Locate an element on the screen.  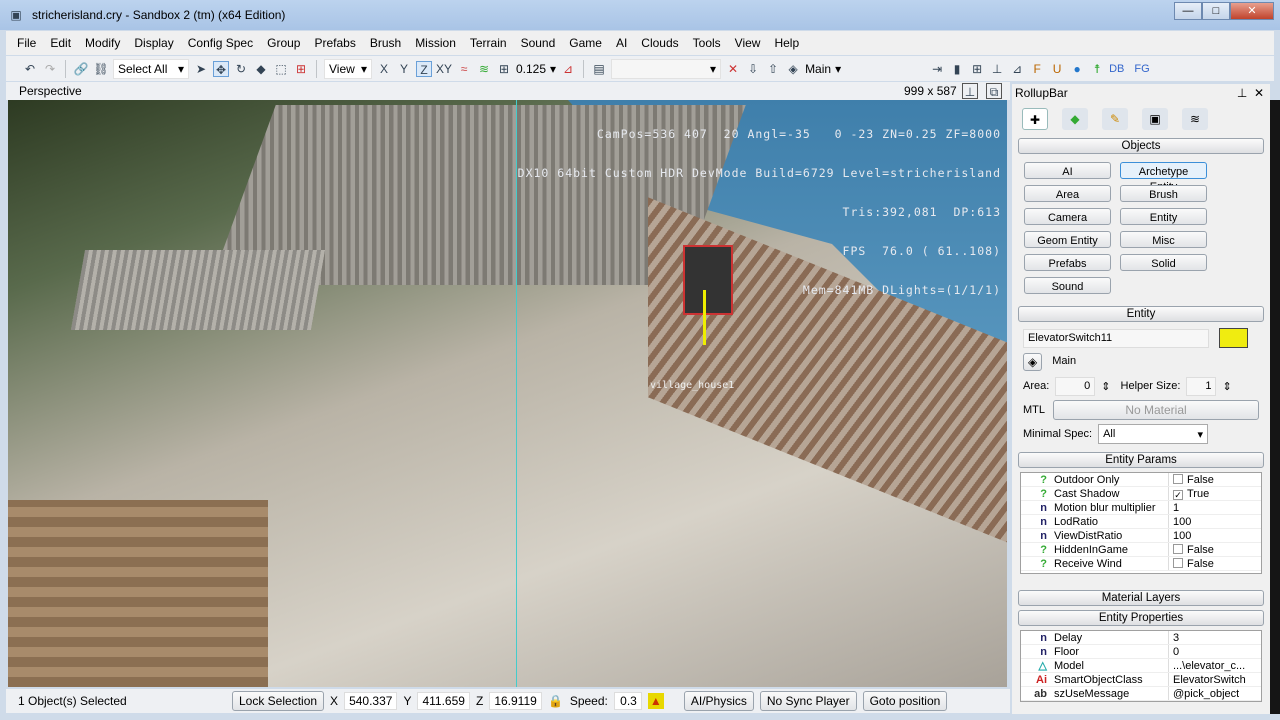
viewport-name: Perspective is located at coordinates (50, 91).